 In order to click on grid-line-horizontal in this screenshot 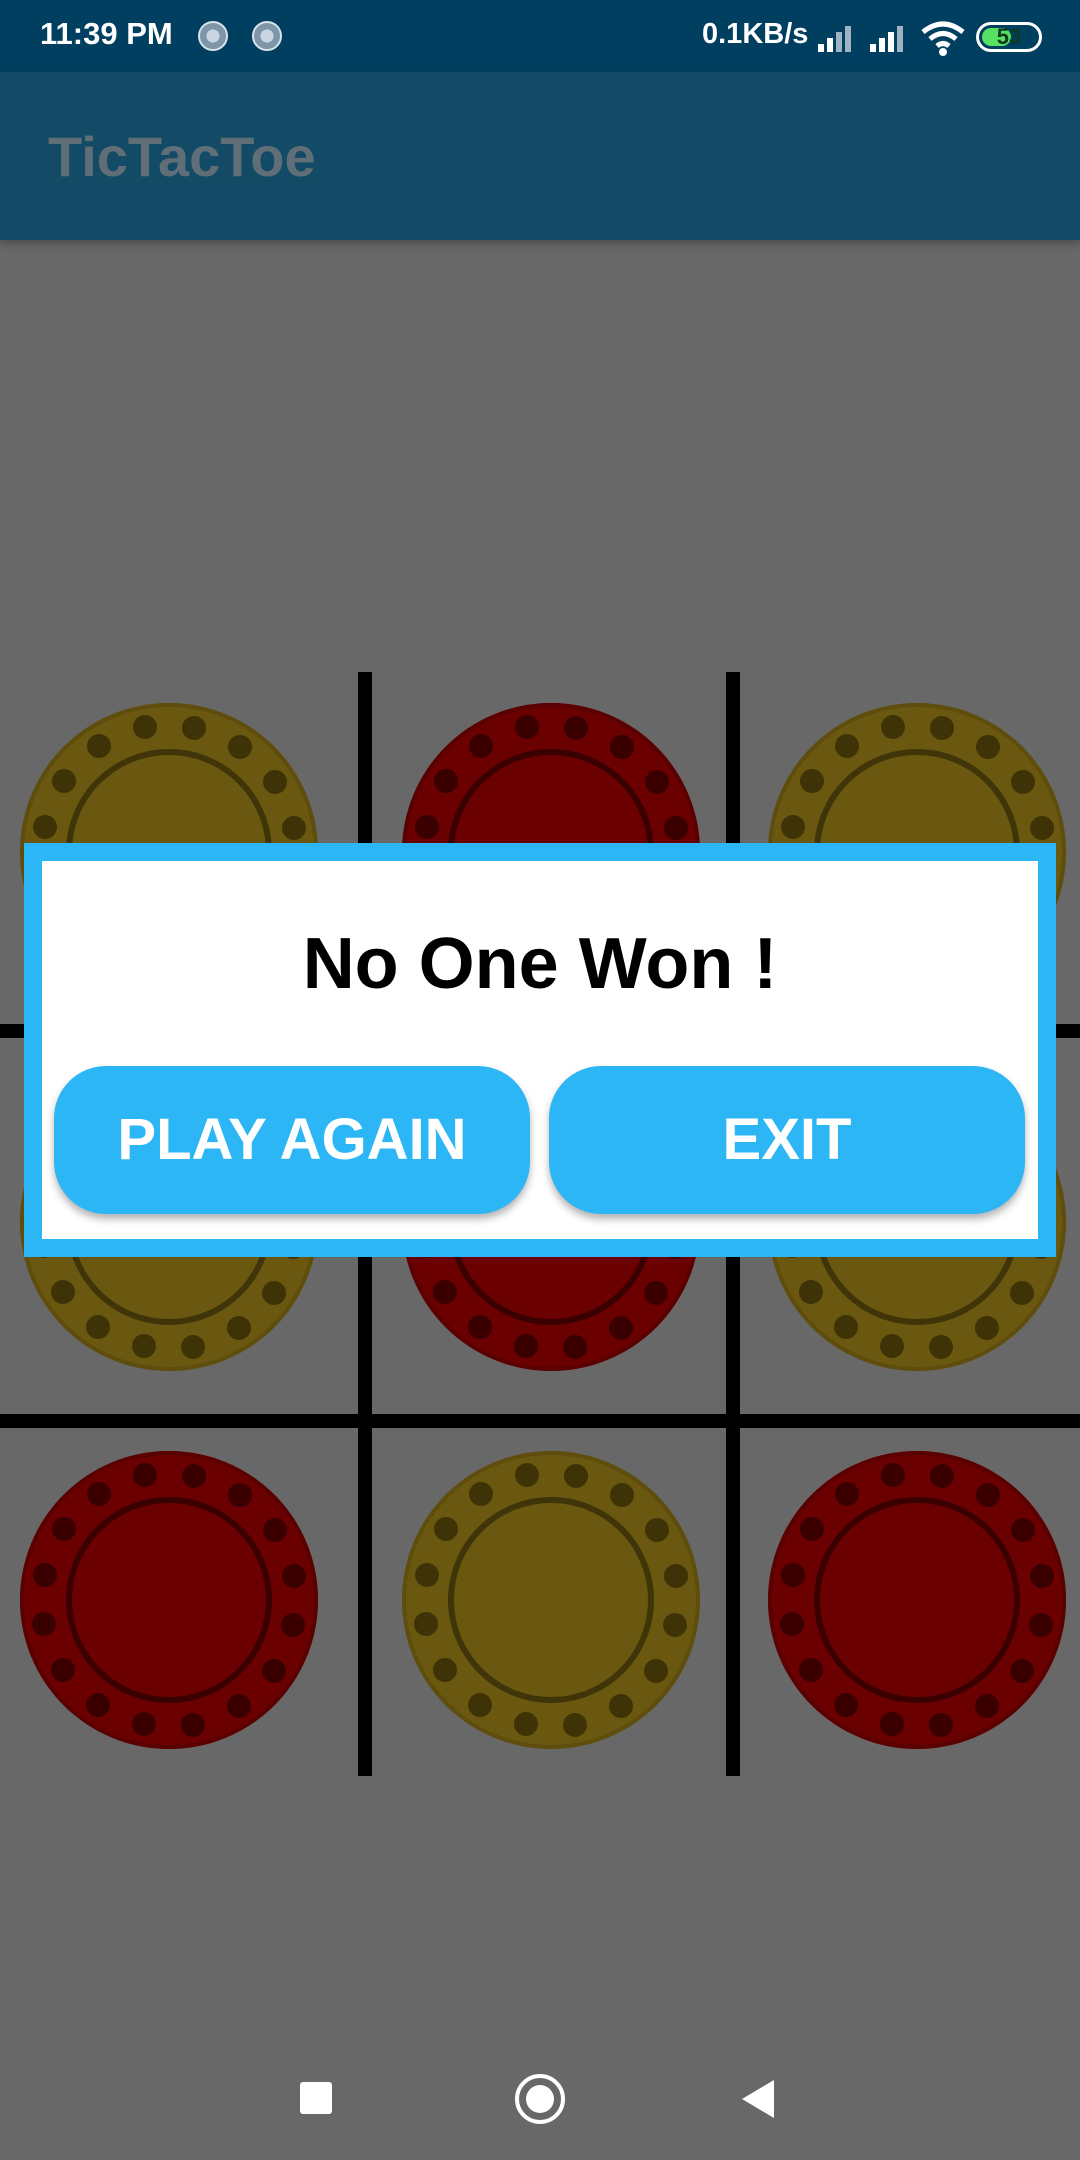, I will do `click(540, 1421)`.